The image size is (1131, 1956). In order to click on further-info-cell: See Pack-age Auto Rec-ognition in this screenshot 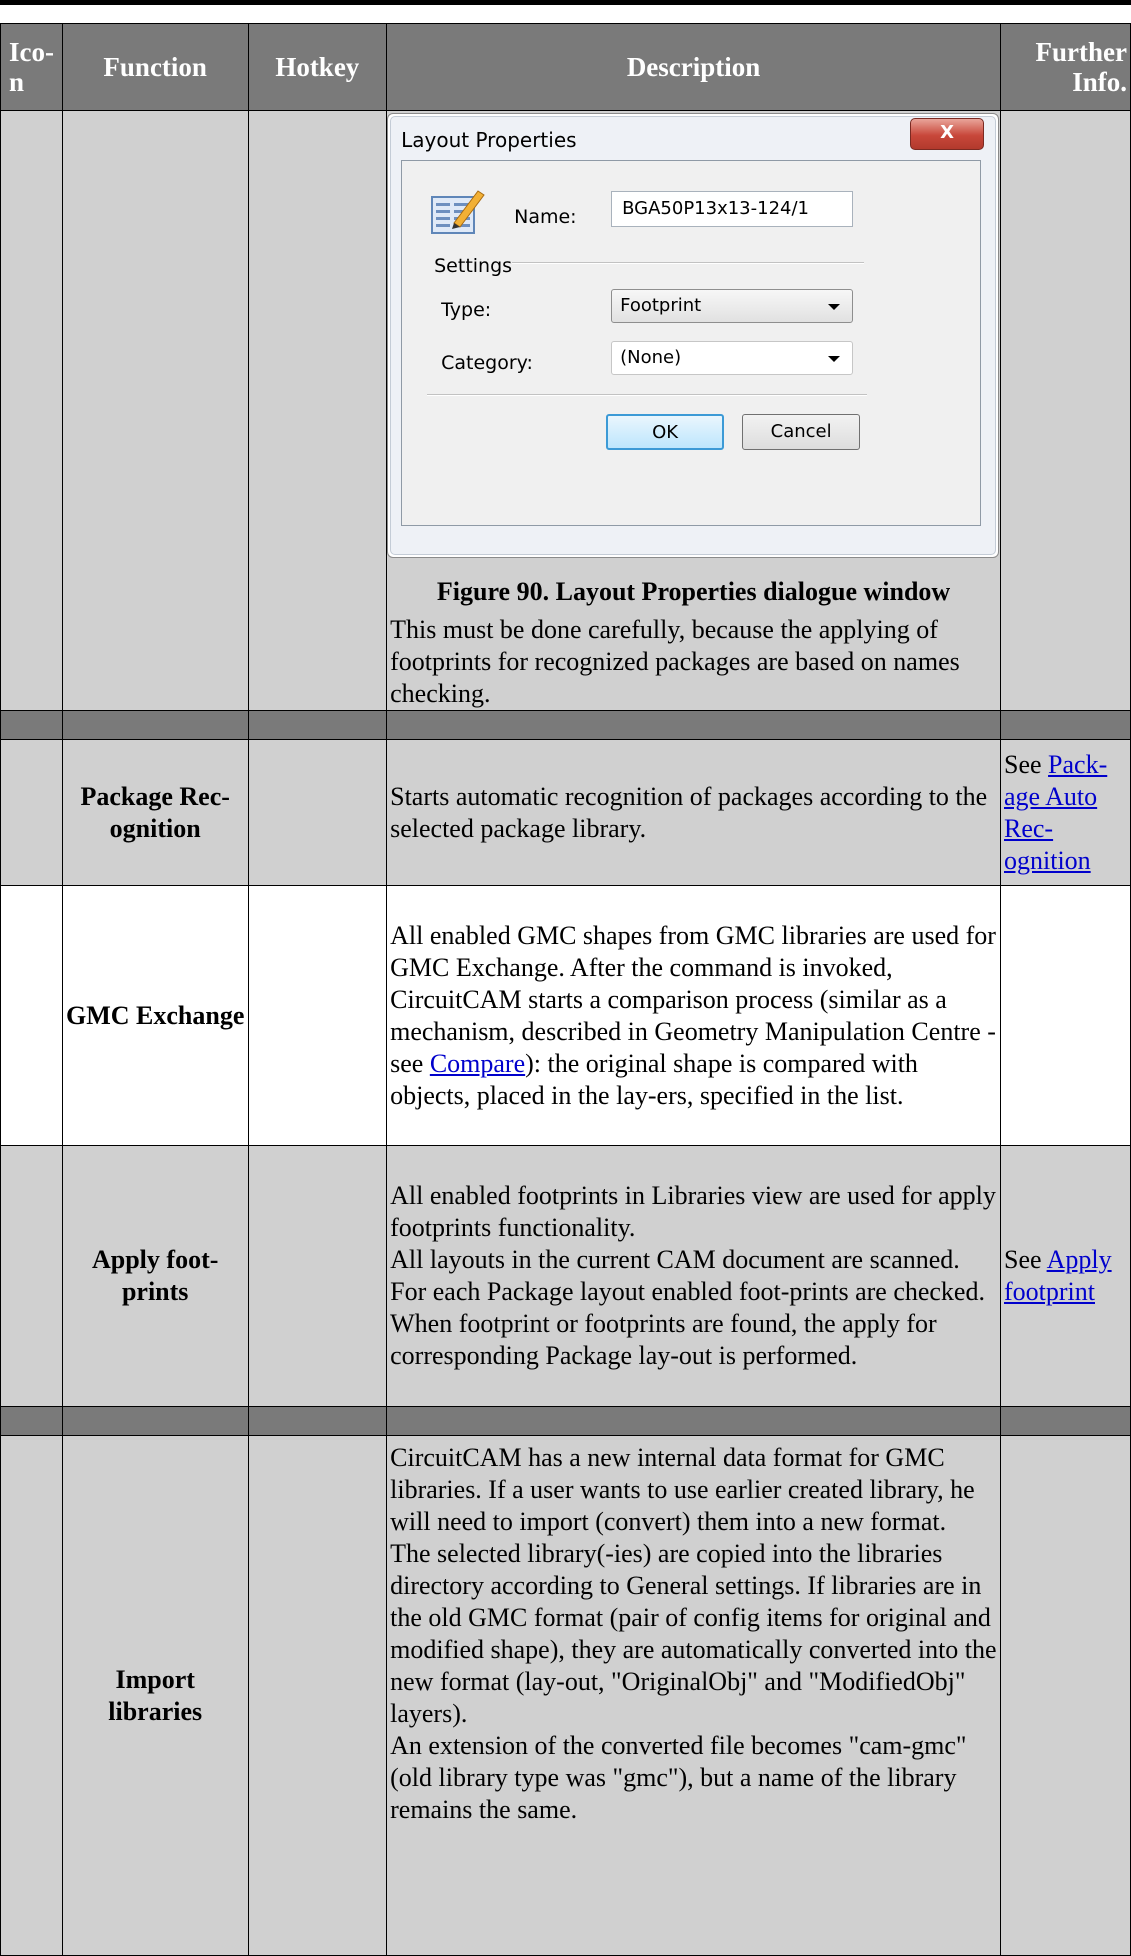, I will do `click(1065, 812)`.